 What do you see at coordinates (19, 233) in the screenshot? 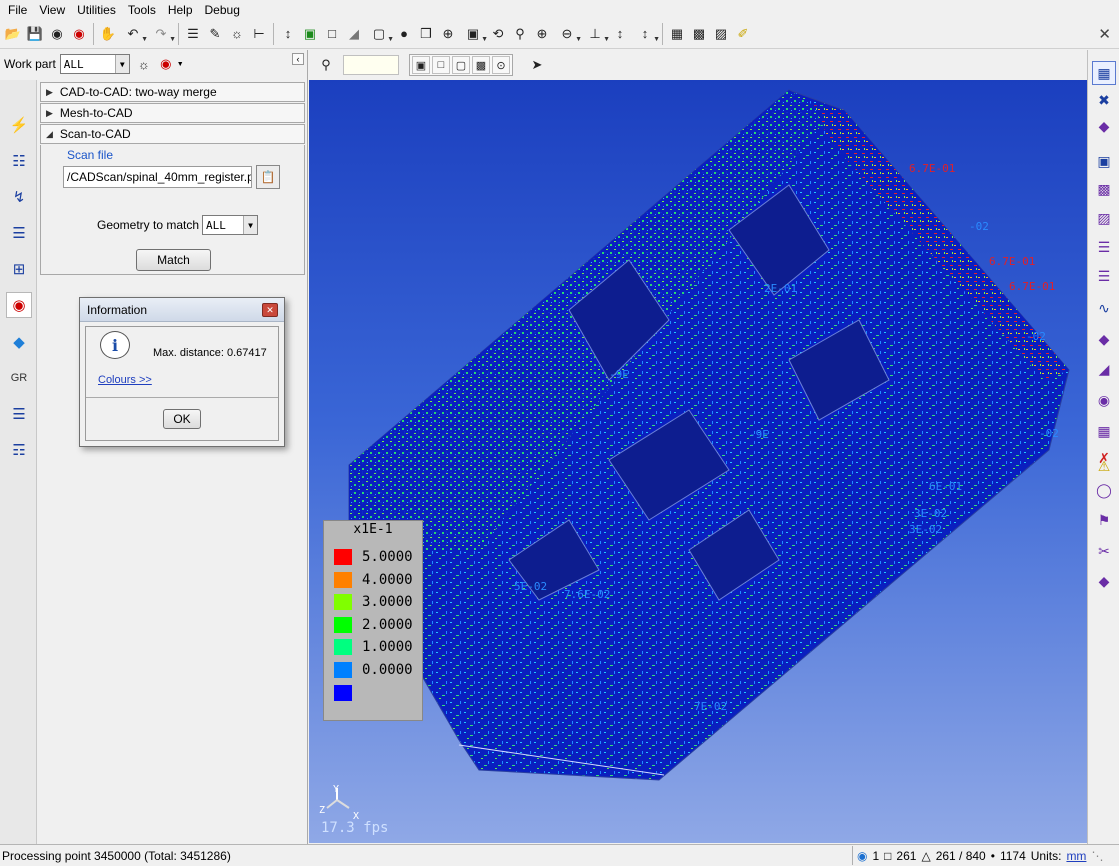
I see `sliders-icon: ☰` at bounding box center [19, 233].